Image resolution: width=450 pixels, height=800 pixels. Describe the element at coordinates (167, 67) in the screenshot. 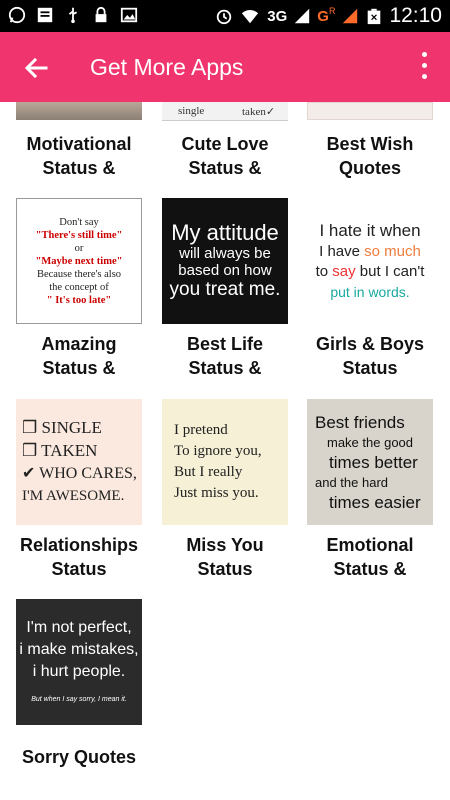

I see `app-bar-title: Get More Apps` at that location.